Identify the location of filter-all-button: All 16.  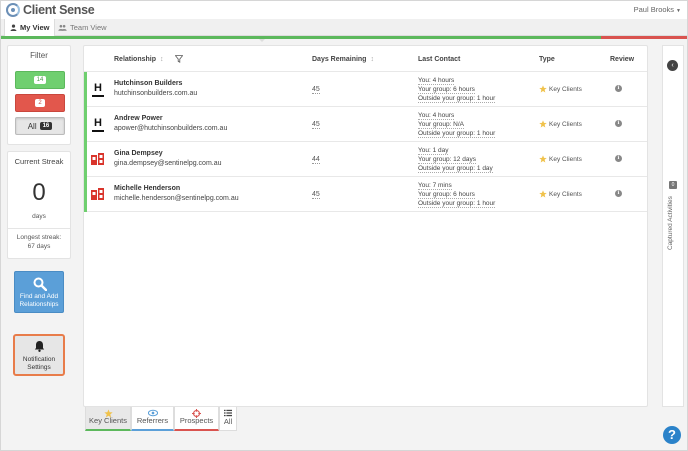
(40, 126).